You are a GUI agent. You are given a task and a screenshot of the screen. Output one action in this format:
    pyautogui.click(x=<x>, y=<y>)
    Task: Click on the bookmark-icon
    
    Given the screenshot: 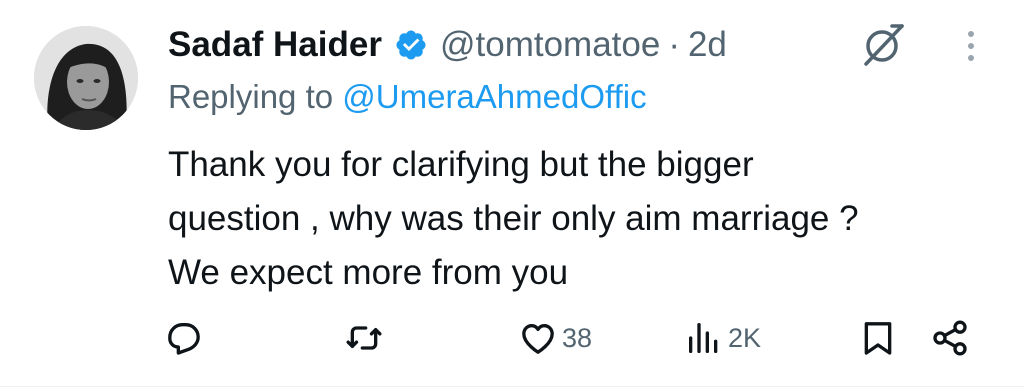 What is the action you would take?
    pyautogui.click(x=878, y=338)
    